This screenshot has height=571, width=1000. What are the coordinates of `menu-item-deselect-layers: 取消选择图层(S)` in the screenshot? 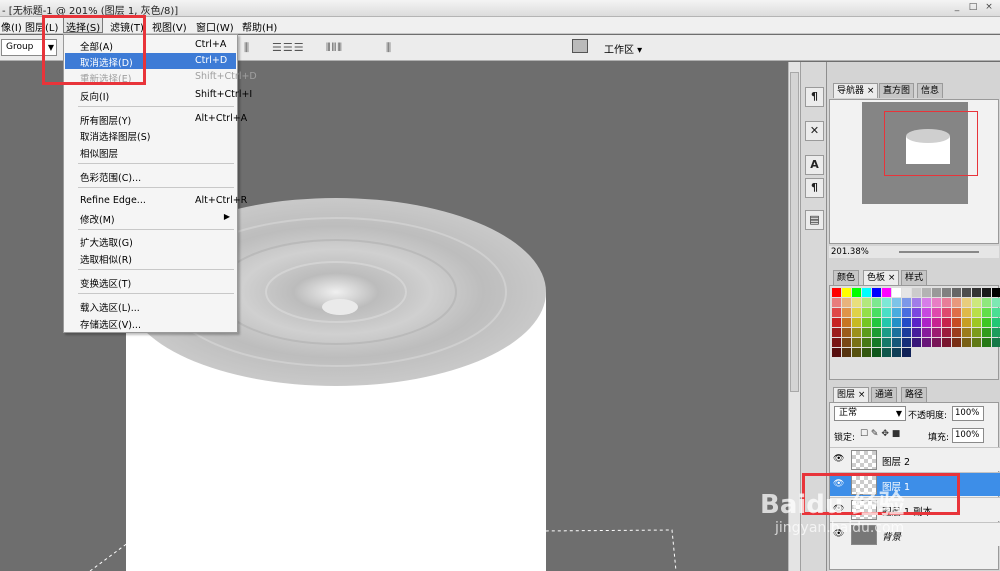 It's located at (150, 135).